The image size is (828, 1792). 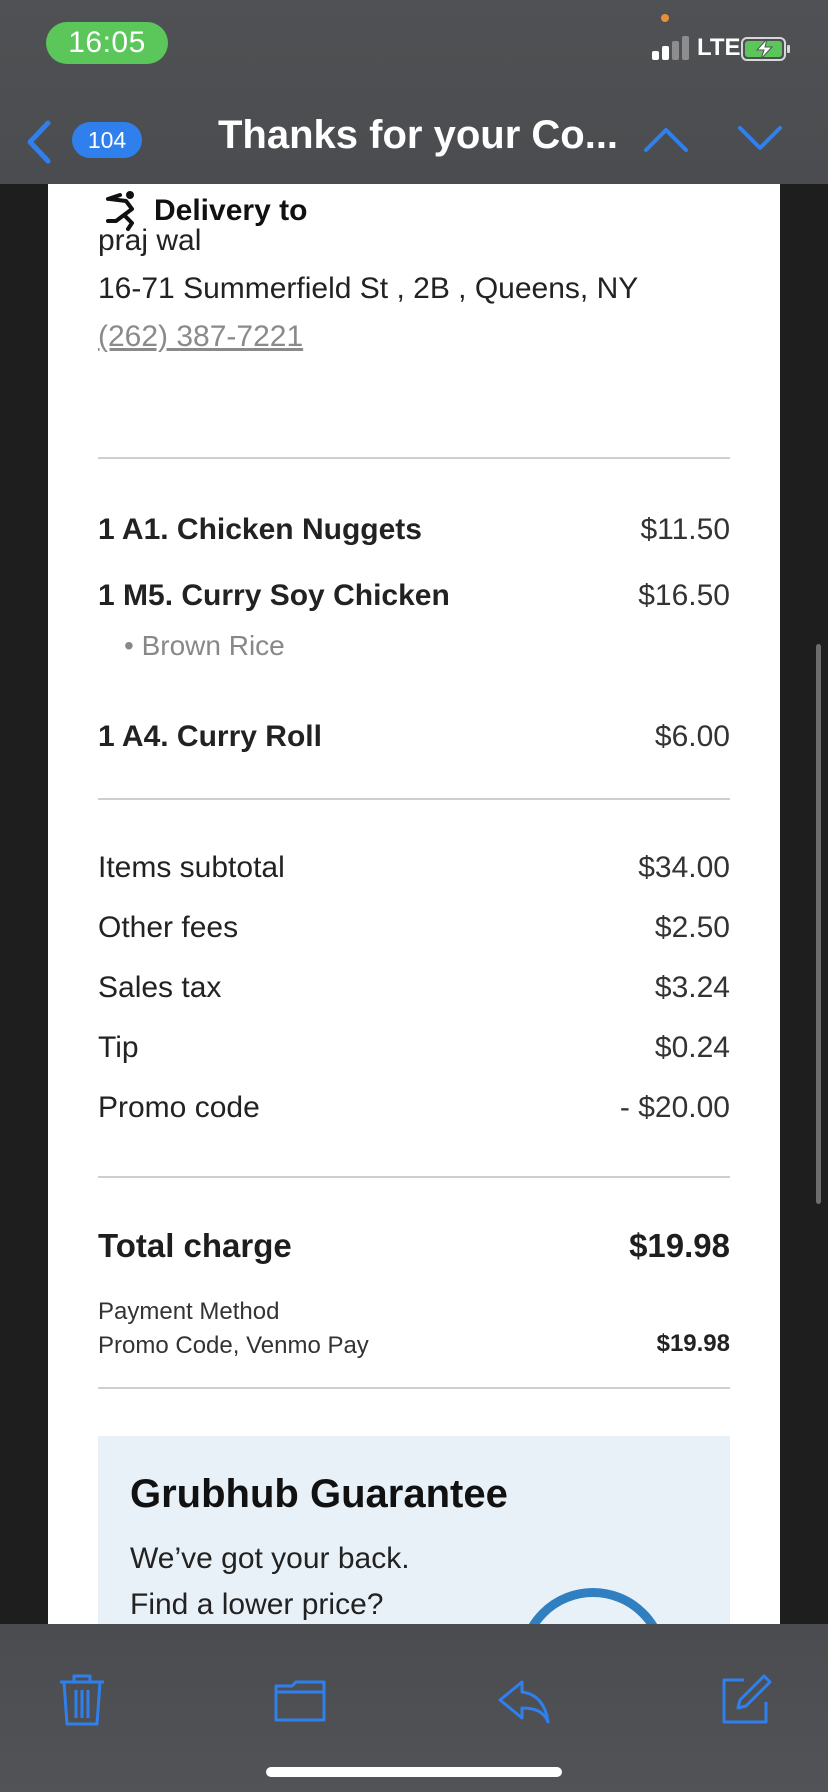 What do you see at coordinates (118, 1047) in the screenshot?
I see `fee-label: Tip` at bounding box center [118, 1047].